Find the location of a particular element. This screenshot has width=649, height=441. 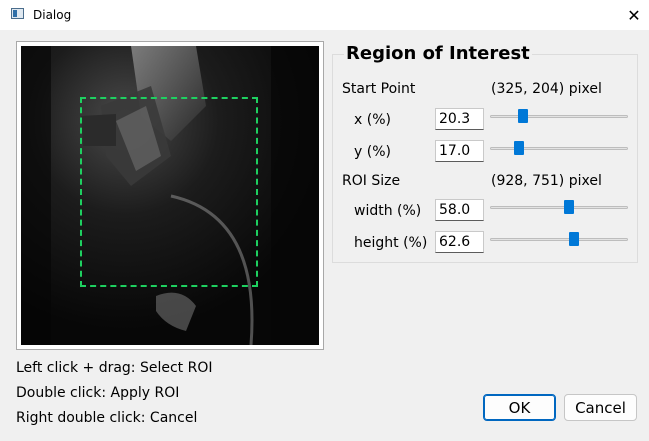

x-percent-input is located at coordinates (459, 119).